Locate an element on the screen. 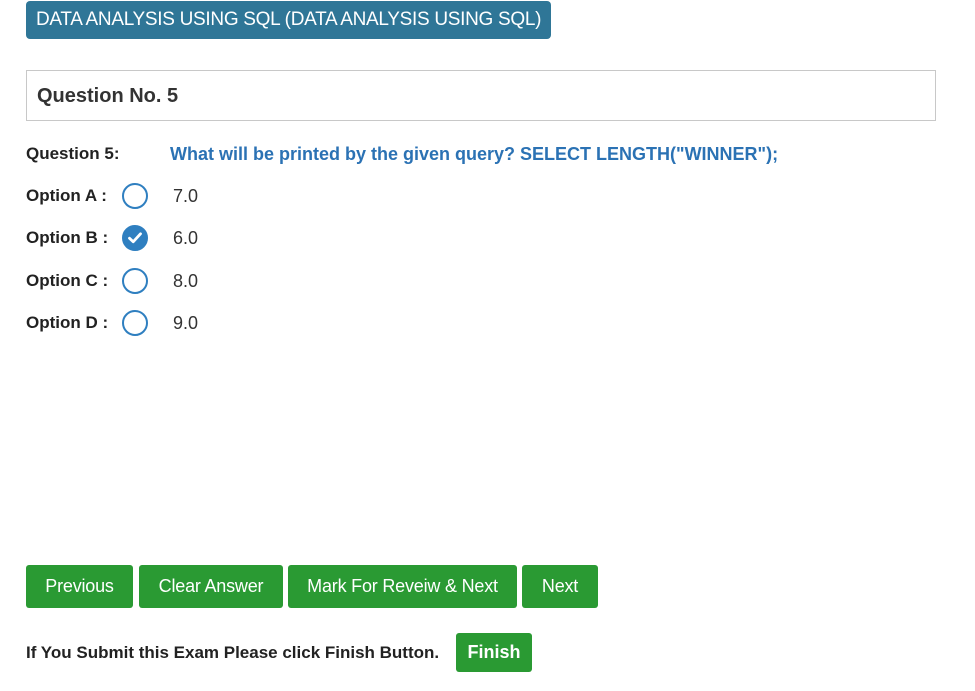  question-label: Question 5: is located at coordinates (73, 153).